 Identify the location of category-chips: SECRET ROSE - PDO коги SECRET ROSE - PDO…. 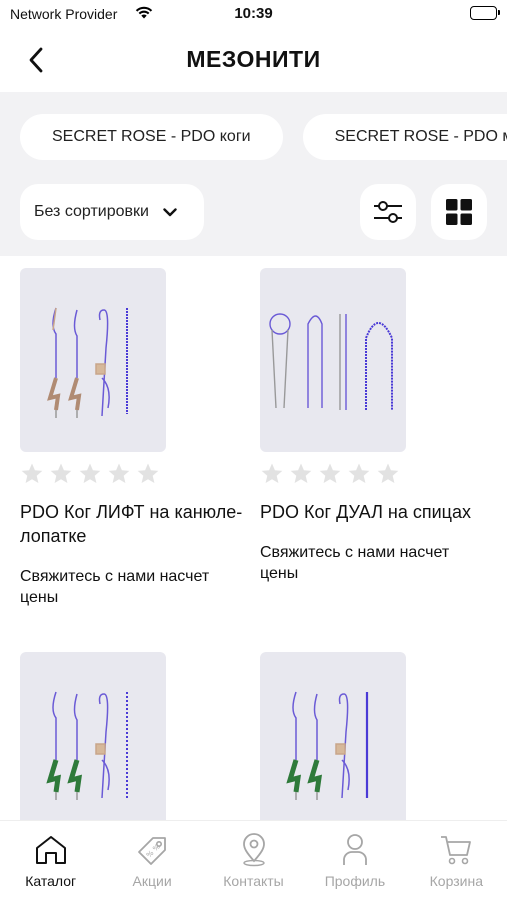
(263, 137).